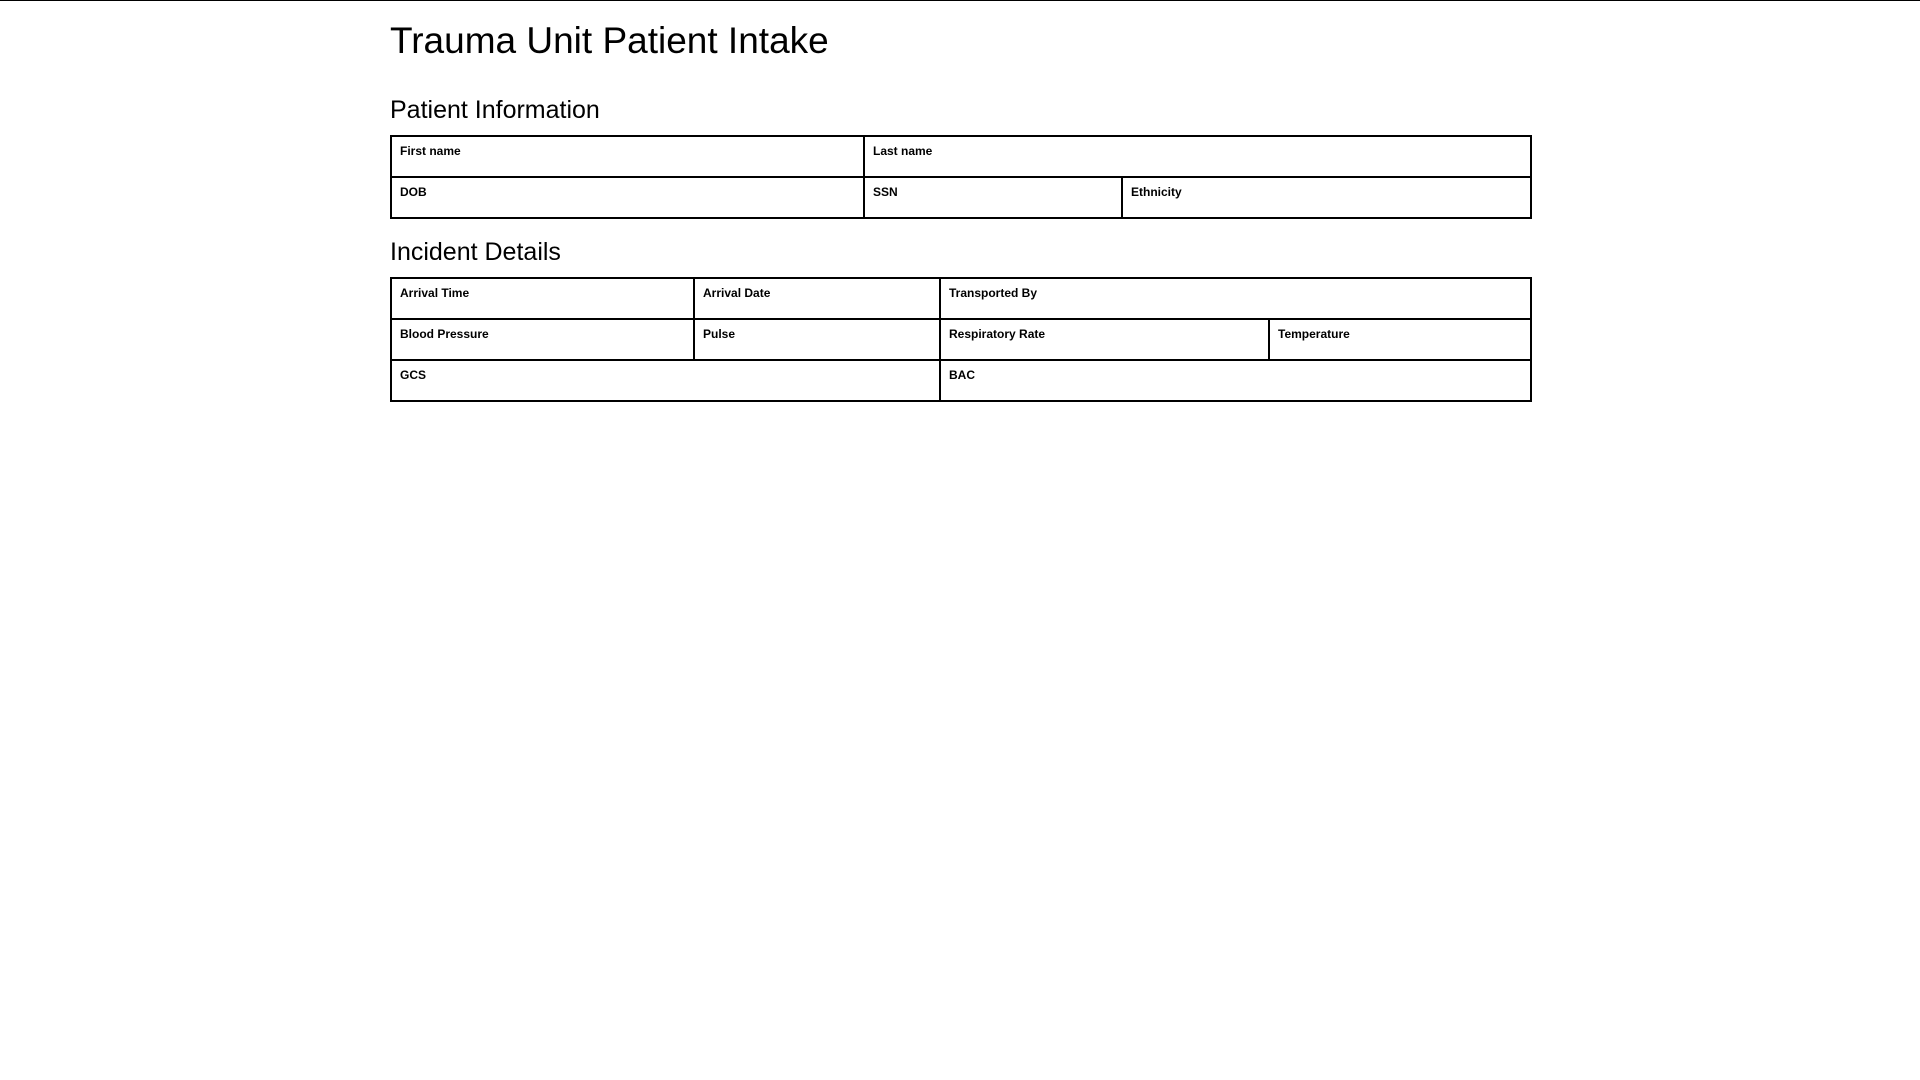  Describe the element at coordinates (1400, 349) in the screenshot. I see `temperature-value` at that location.